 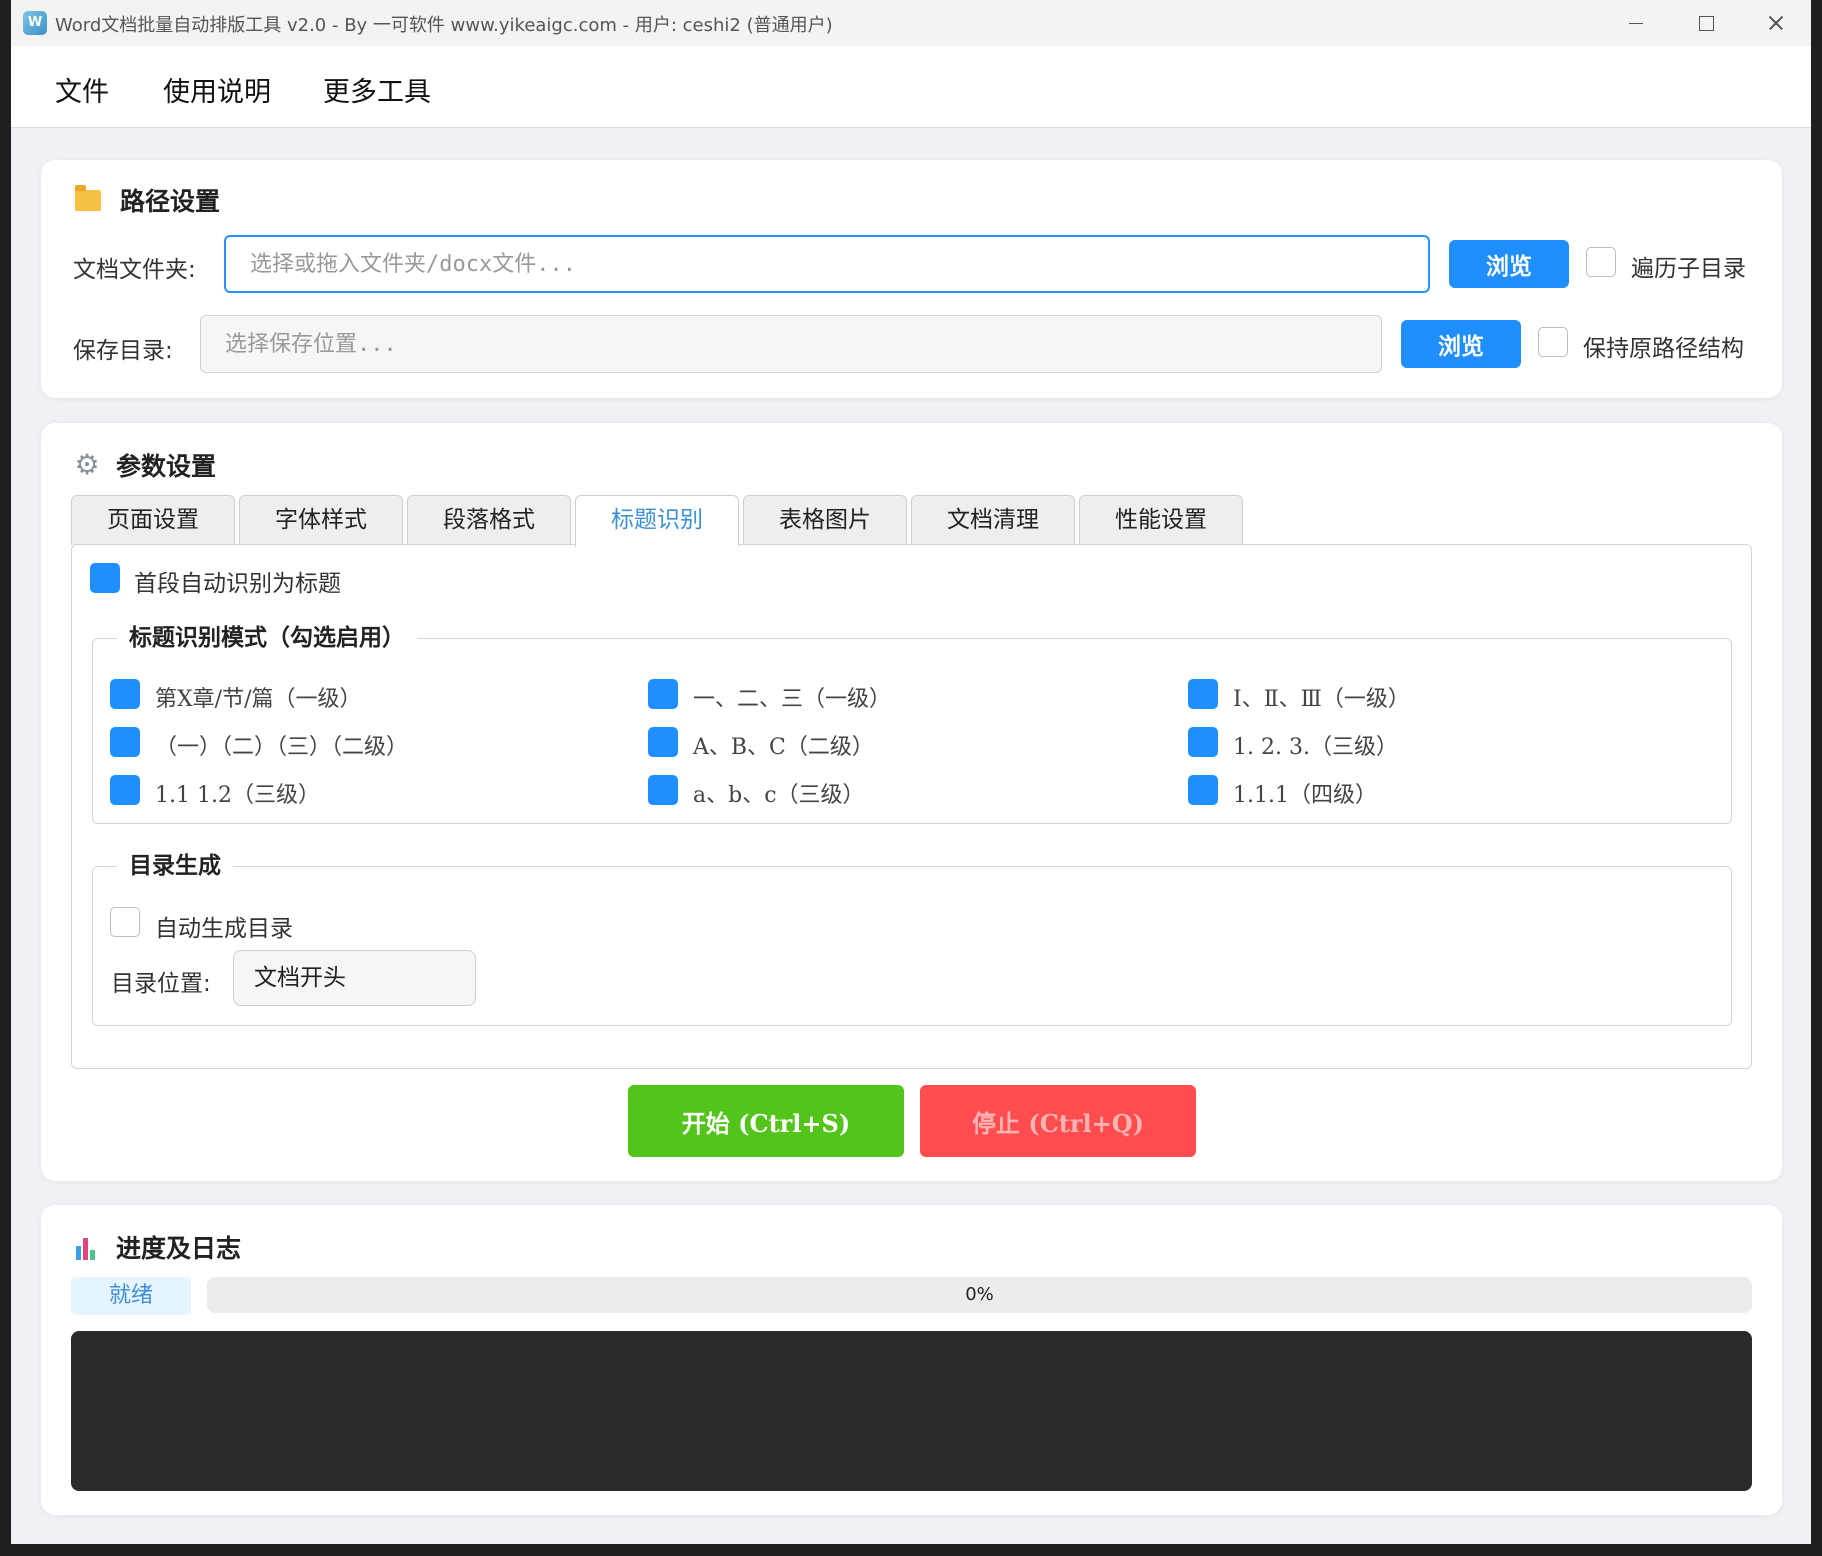 What do you see at coordinates (663, 694) in the screenshot?
I see `mode-chinese-numerals-checkbox` at bounding box center [663, 694].